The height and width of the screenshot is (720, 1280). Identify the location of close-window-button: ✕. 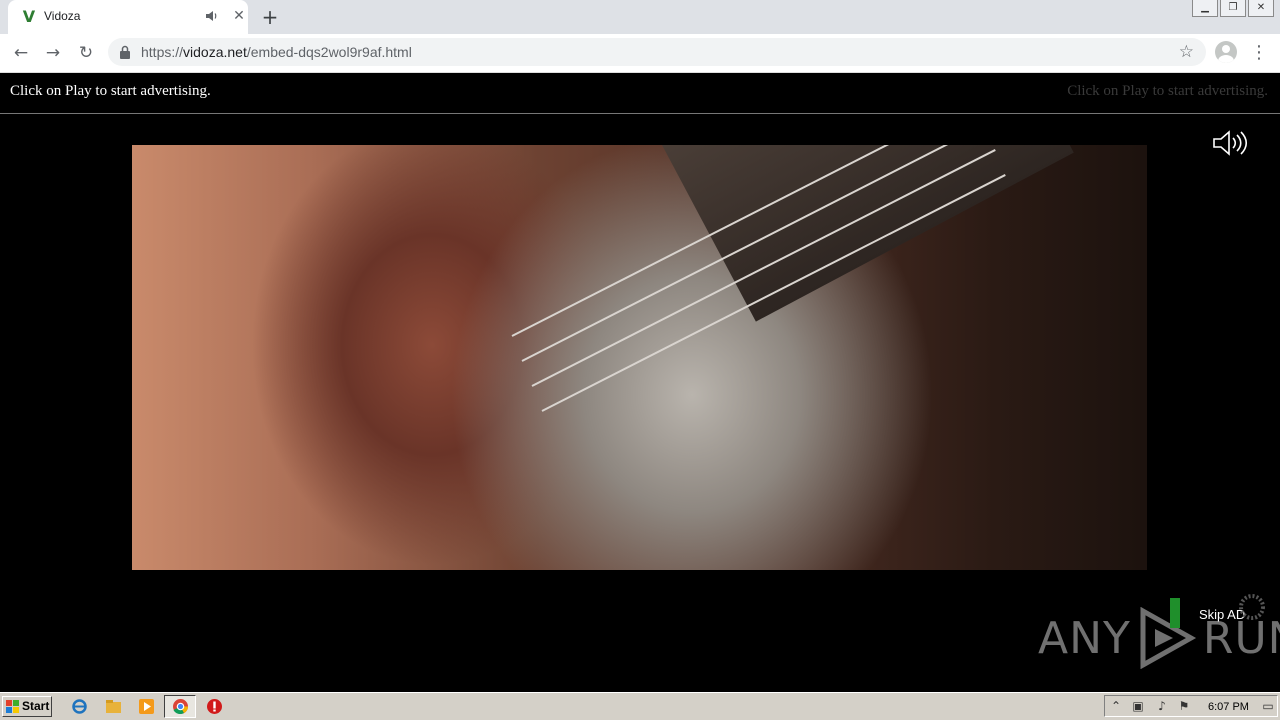
(1261, 8).